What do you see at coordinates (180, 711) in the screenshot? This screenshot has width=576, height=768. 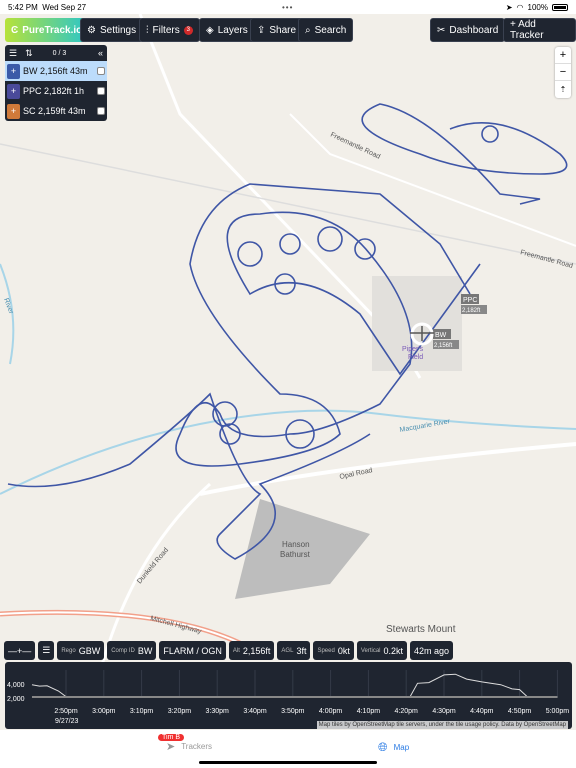 I see `x-tick-label: 3:20pm` at bounding box center [180, 711].